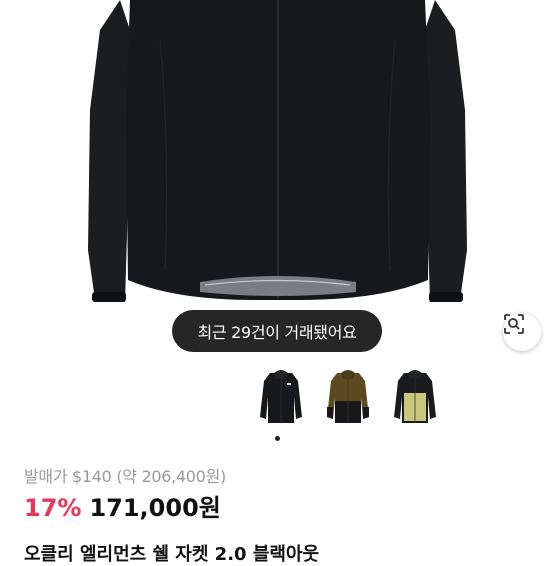 The height and width of the screenshot is (566, 555). What do you see at coordinates (53, 508) in the screenshot?
I see `discount-rate: 17%` at bounding box center [53, 508].